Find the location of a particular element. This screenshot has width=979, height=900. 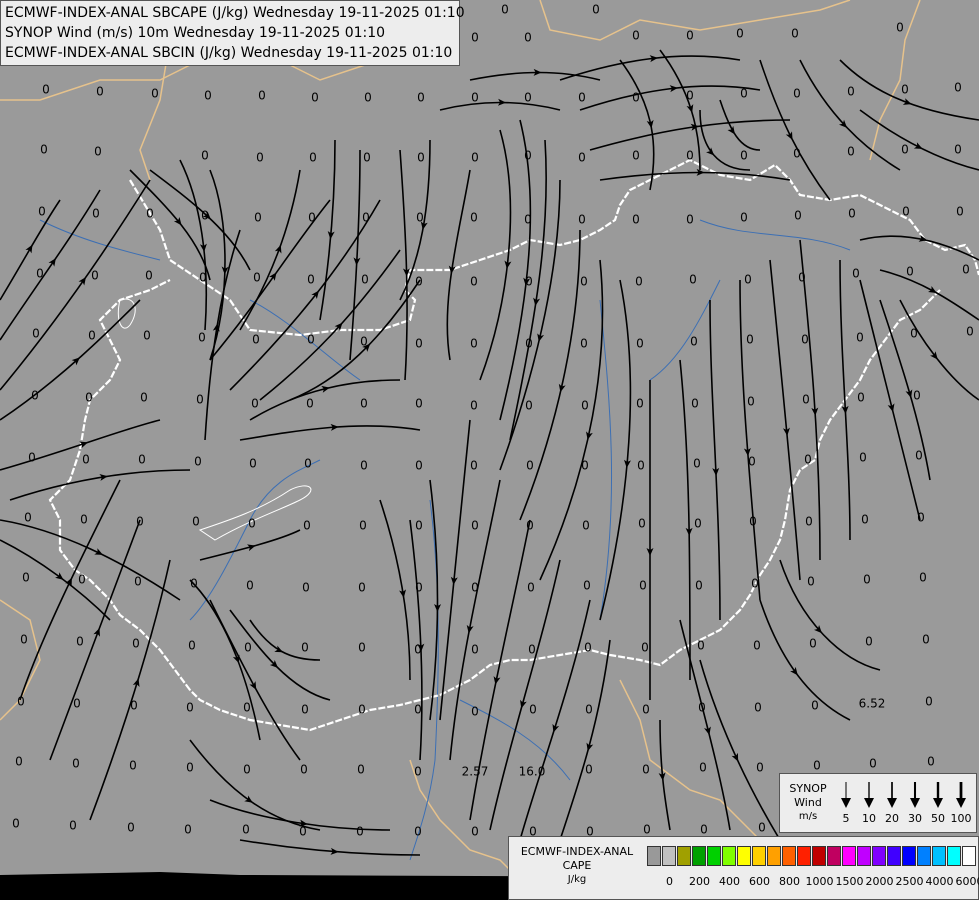

cape-scale-tick: 1500 is located at coordinates (849, 881).